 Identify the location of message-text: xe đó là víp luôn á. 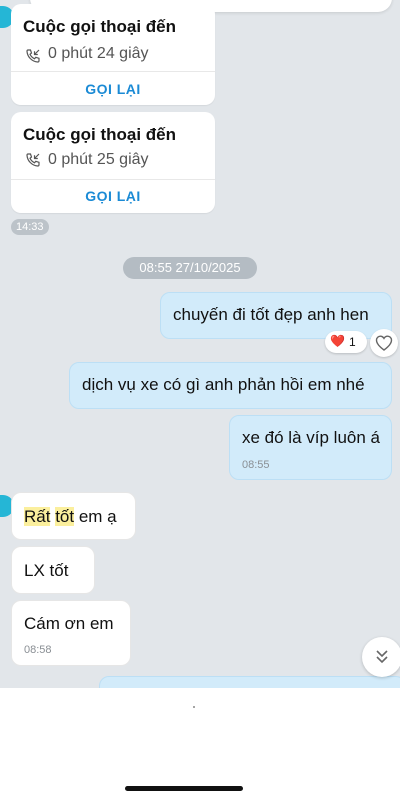
(311, 437).